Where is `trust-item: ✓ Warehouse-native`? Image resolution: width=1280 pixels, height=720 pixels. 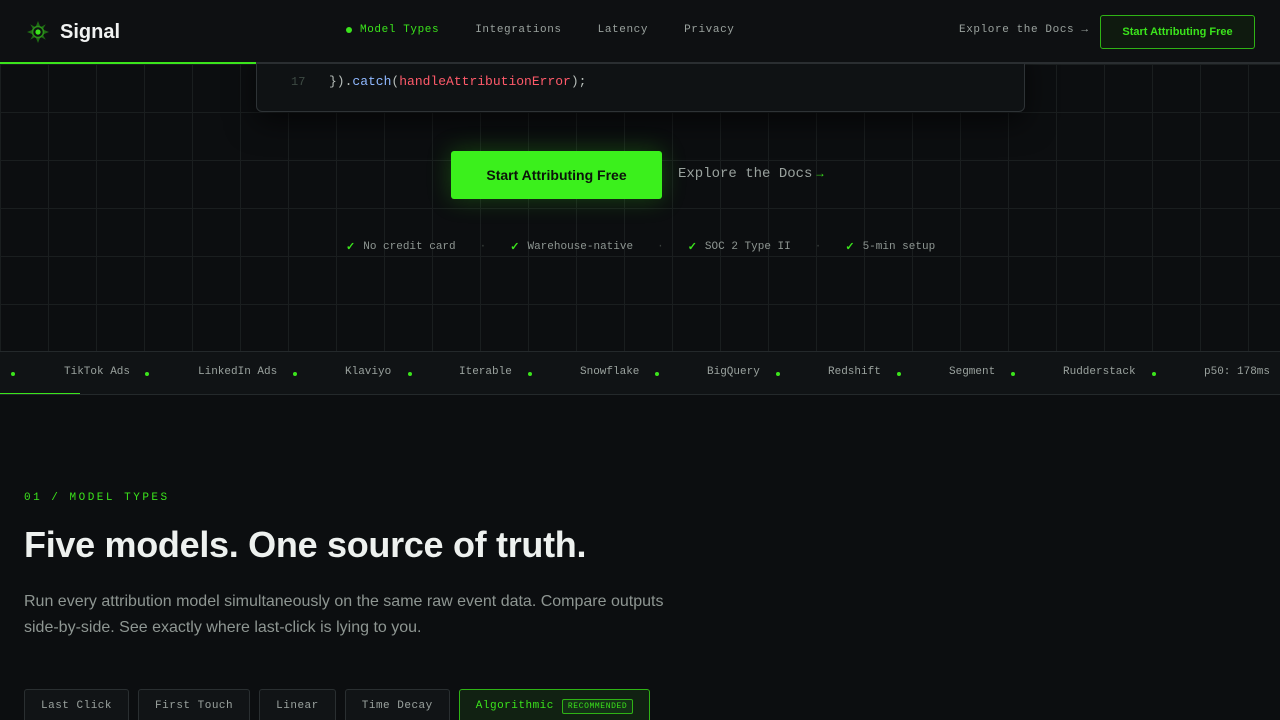 trust-item: ✓ Warehouse-native is located at coordinates (571, 247).